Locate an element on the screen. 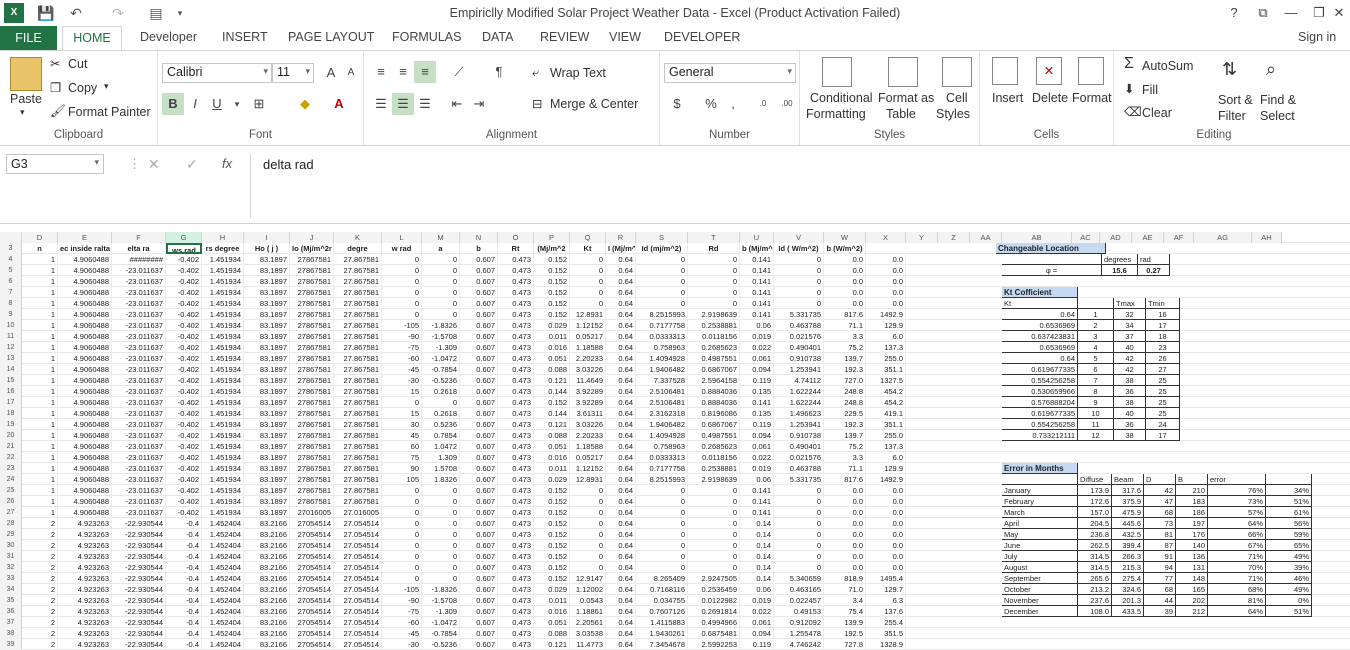 This screenshot has height=650, width=1350. table-cell: 0.0333313 is located at coordinates (662, 336).